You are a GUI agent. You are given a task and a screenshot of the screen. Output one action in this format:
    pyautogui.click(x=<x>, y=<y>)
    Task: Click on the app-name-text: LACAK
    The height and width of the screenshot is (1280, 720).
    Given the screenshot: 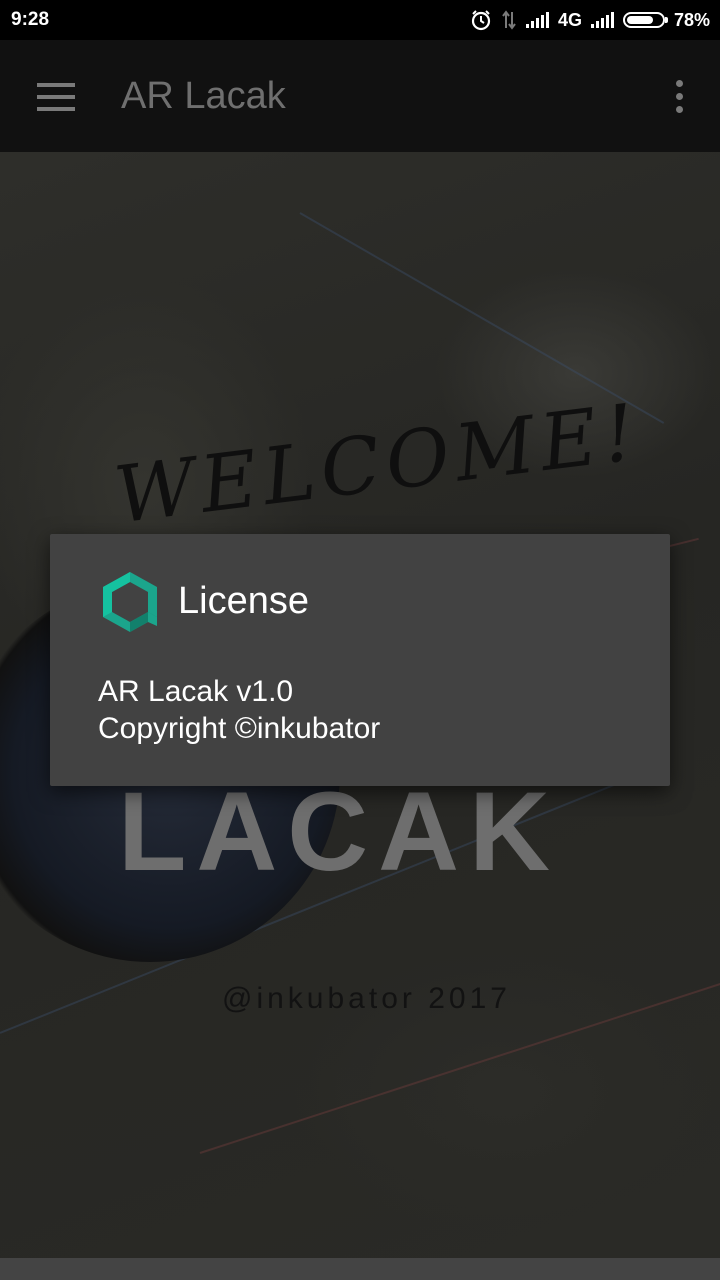 What is the action you would take?
    pyautogui.click(x=339, y=831)
    